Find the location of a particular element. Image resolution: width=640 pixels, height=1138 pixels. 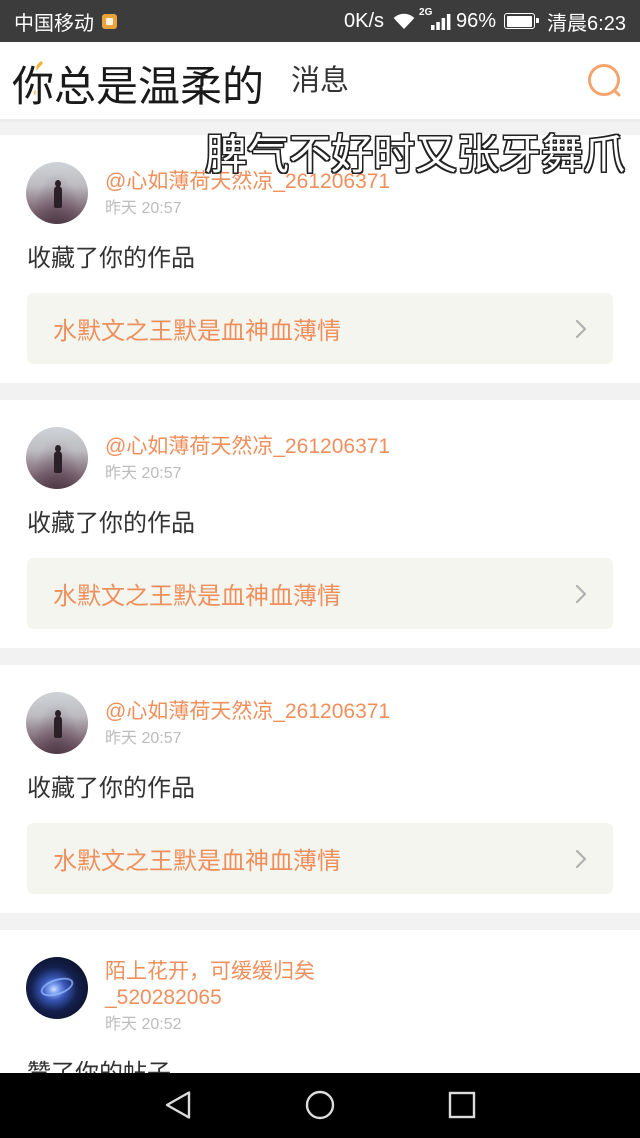

nav-back-button is located at coordinates (178, 1105).